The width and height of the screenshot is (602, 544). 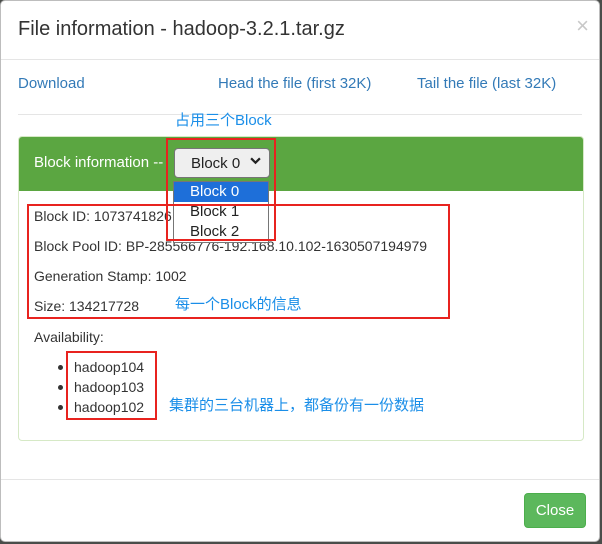 What do you see at coordinates (297, 405) in the screenshot?
I see `annotation-replicas: 集群的三台机器上，都备份有一份数据` at bounding box center [297, 405].